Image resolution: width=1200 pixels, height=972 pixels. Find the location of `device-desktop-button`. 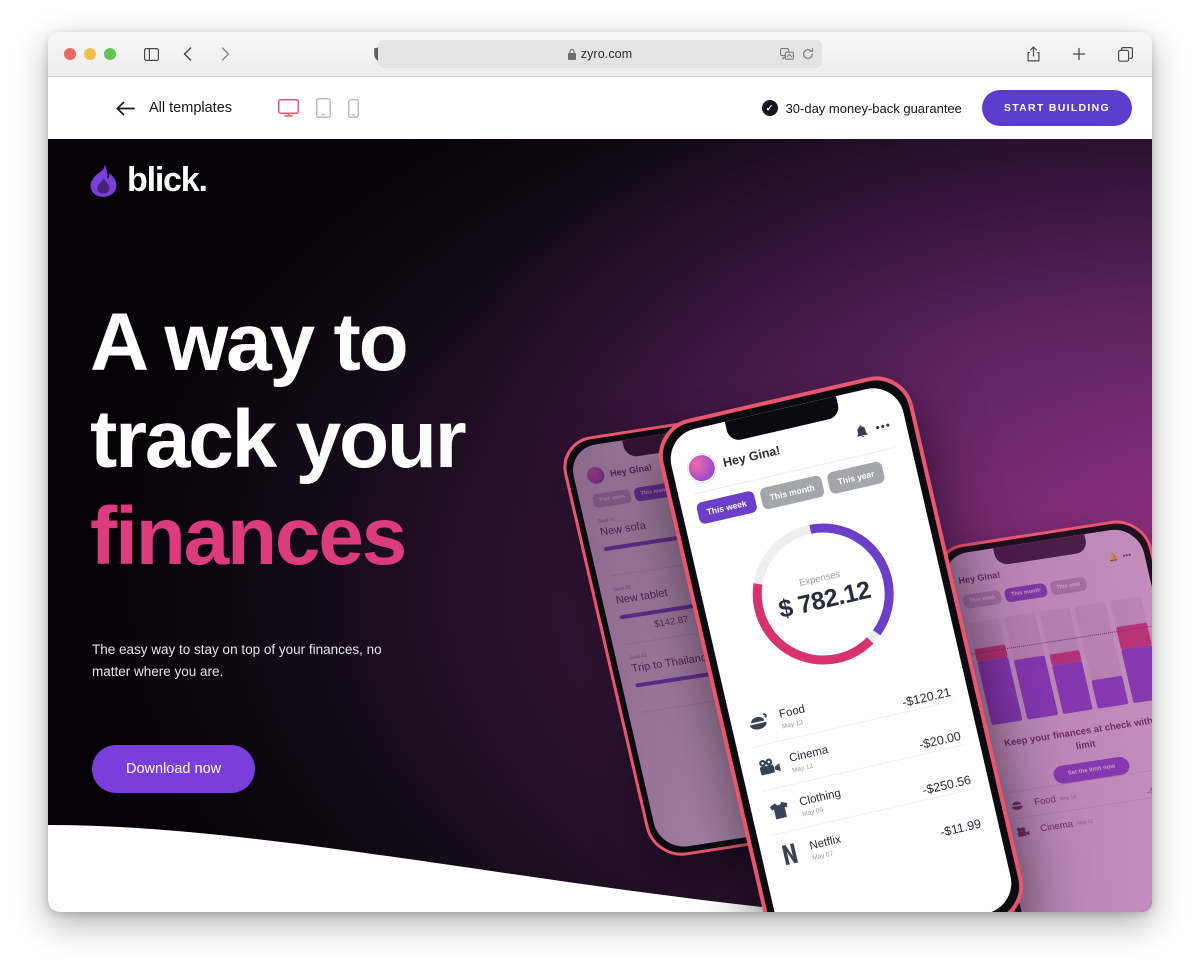

device-desktop-button is located at coordinates (289, 108).